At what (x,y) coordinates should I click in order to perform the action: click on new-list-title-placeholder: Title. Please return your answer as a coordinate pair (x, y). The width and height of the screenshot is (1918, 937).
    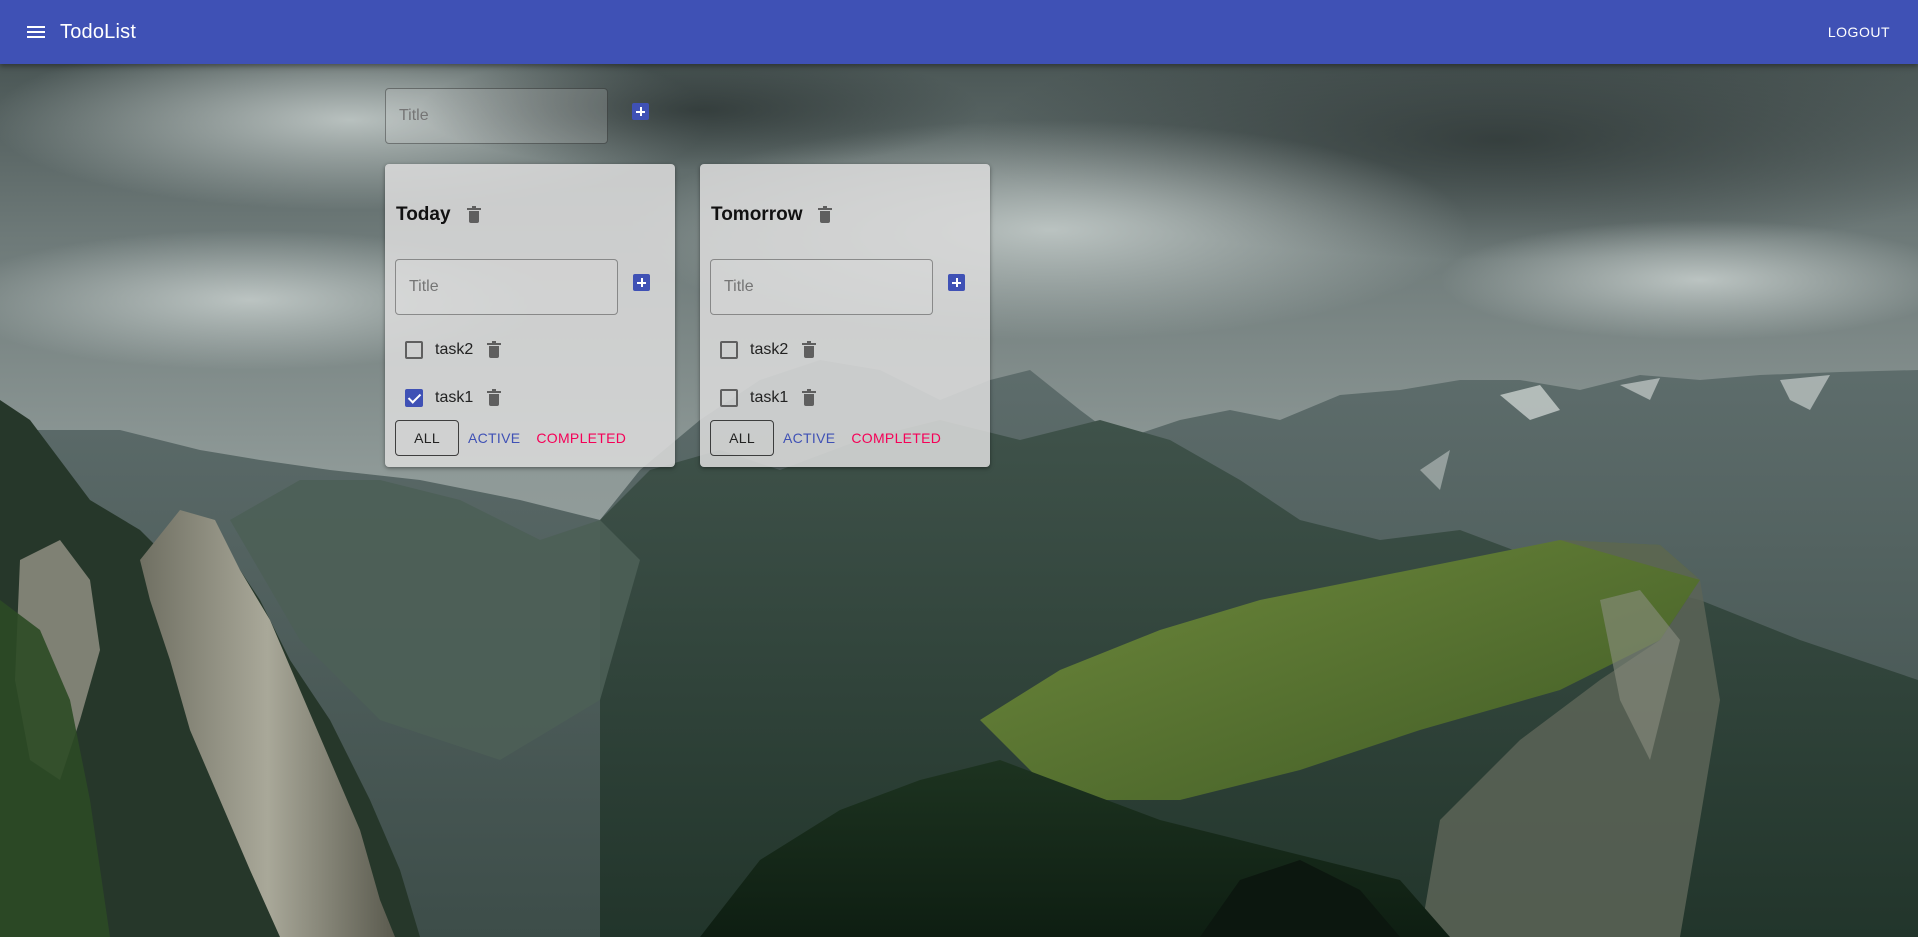
    Looking at the image, I should click on (414, 115).